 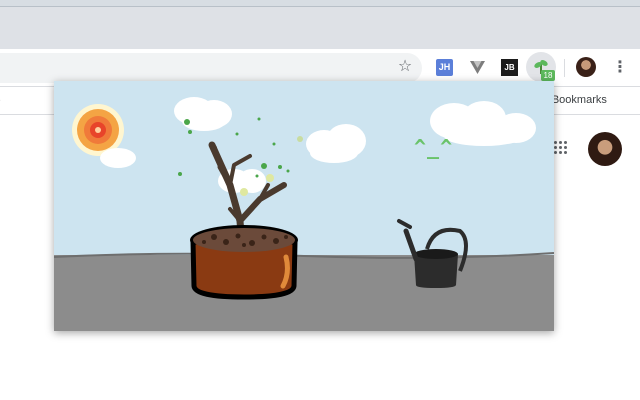 What do you see at coordinates (561, 148) in the screenshot?
I see `apps-grid-icon` at bounding box center [561, 148].